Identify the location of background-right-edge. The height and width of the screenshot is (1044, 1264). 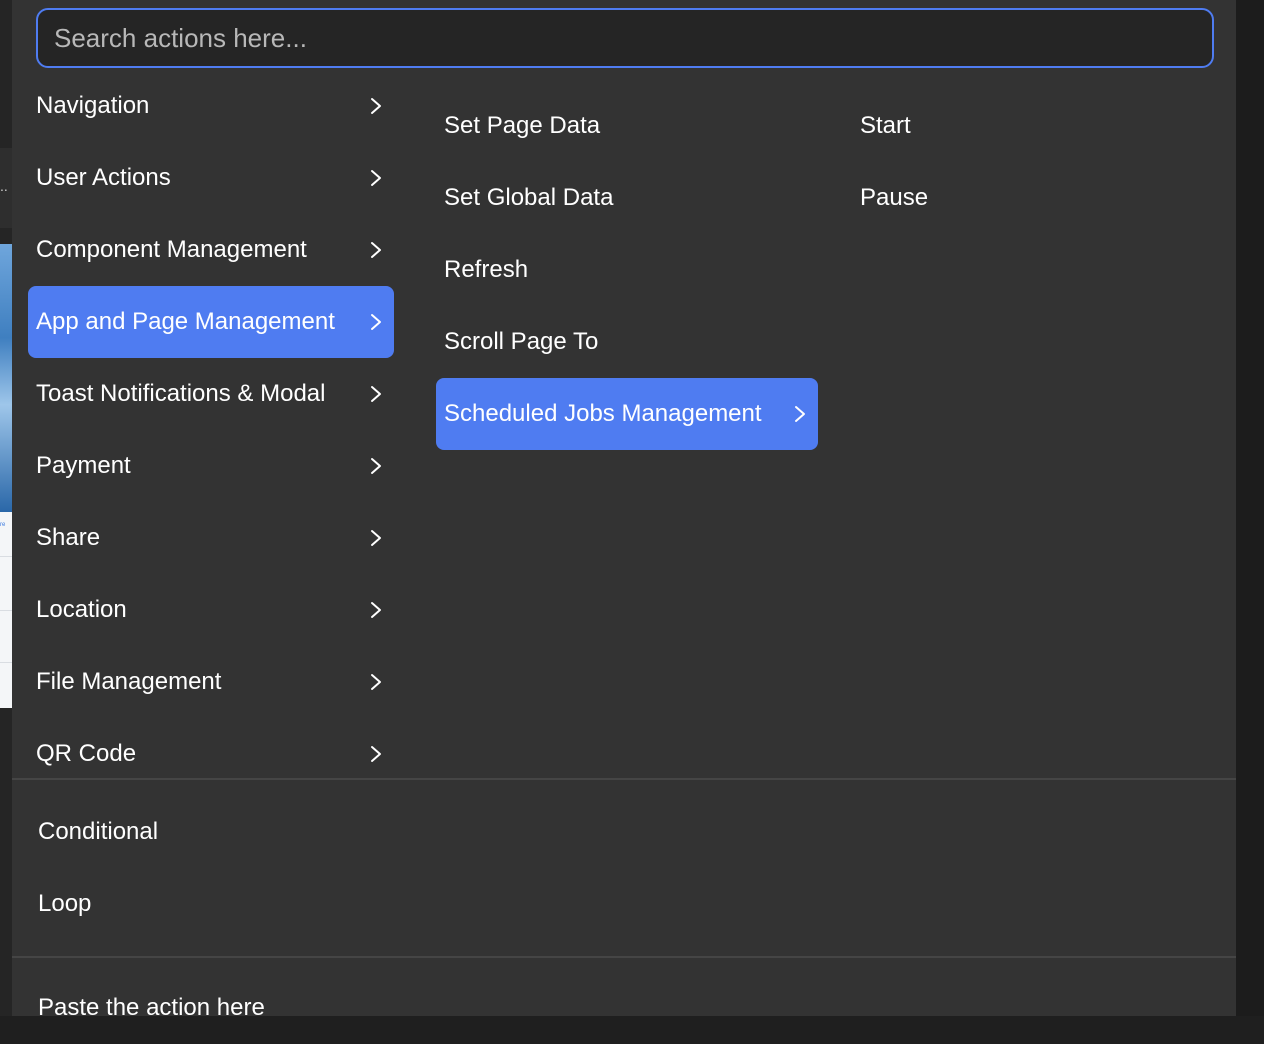
(1250, 508).